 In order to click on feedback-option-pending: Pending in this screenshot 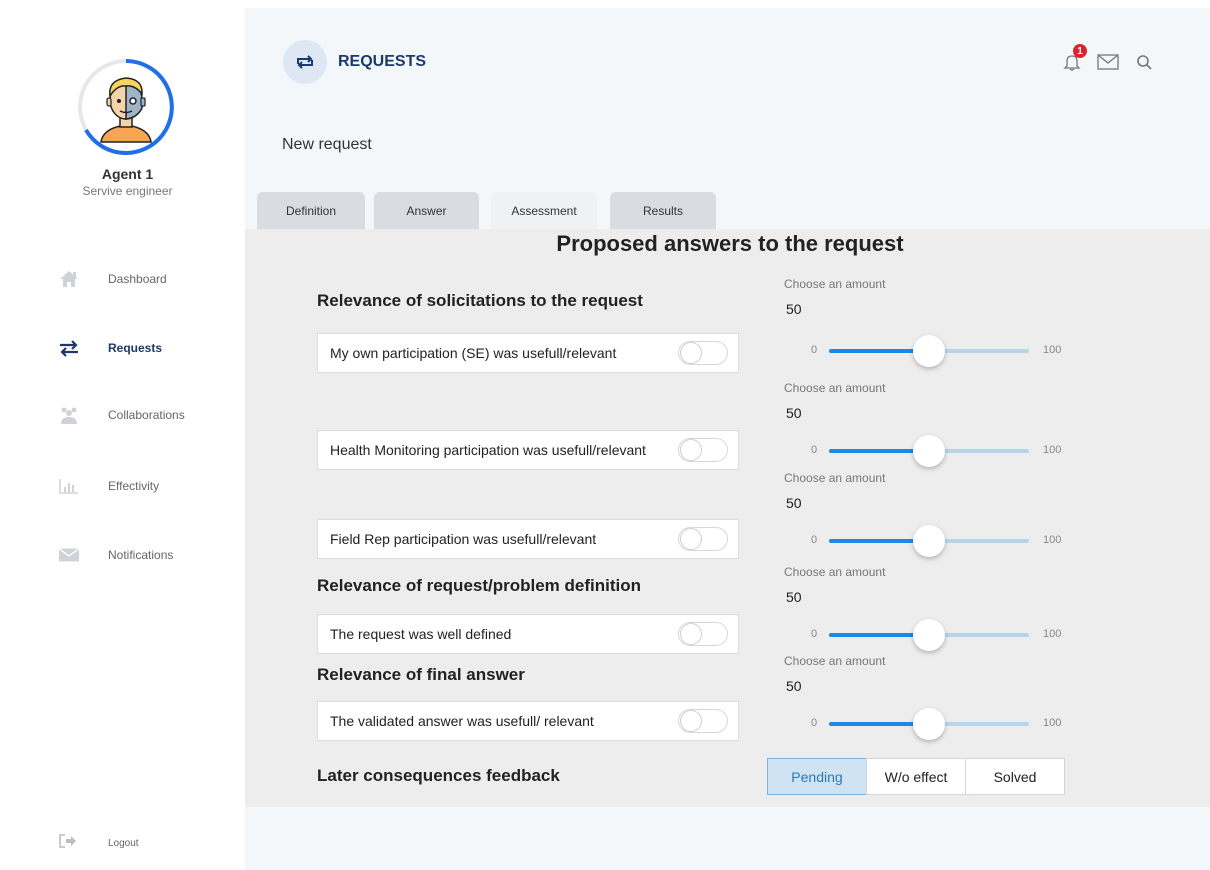, I will do `click(817, 776)`.